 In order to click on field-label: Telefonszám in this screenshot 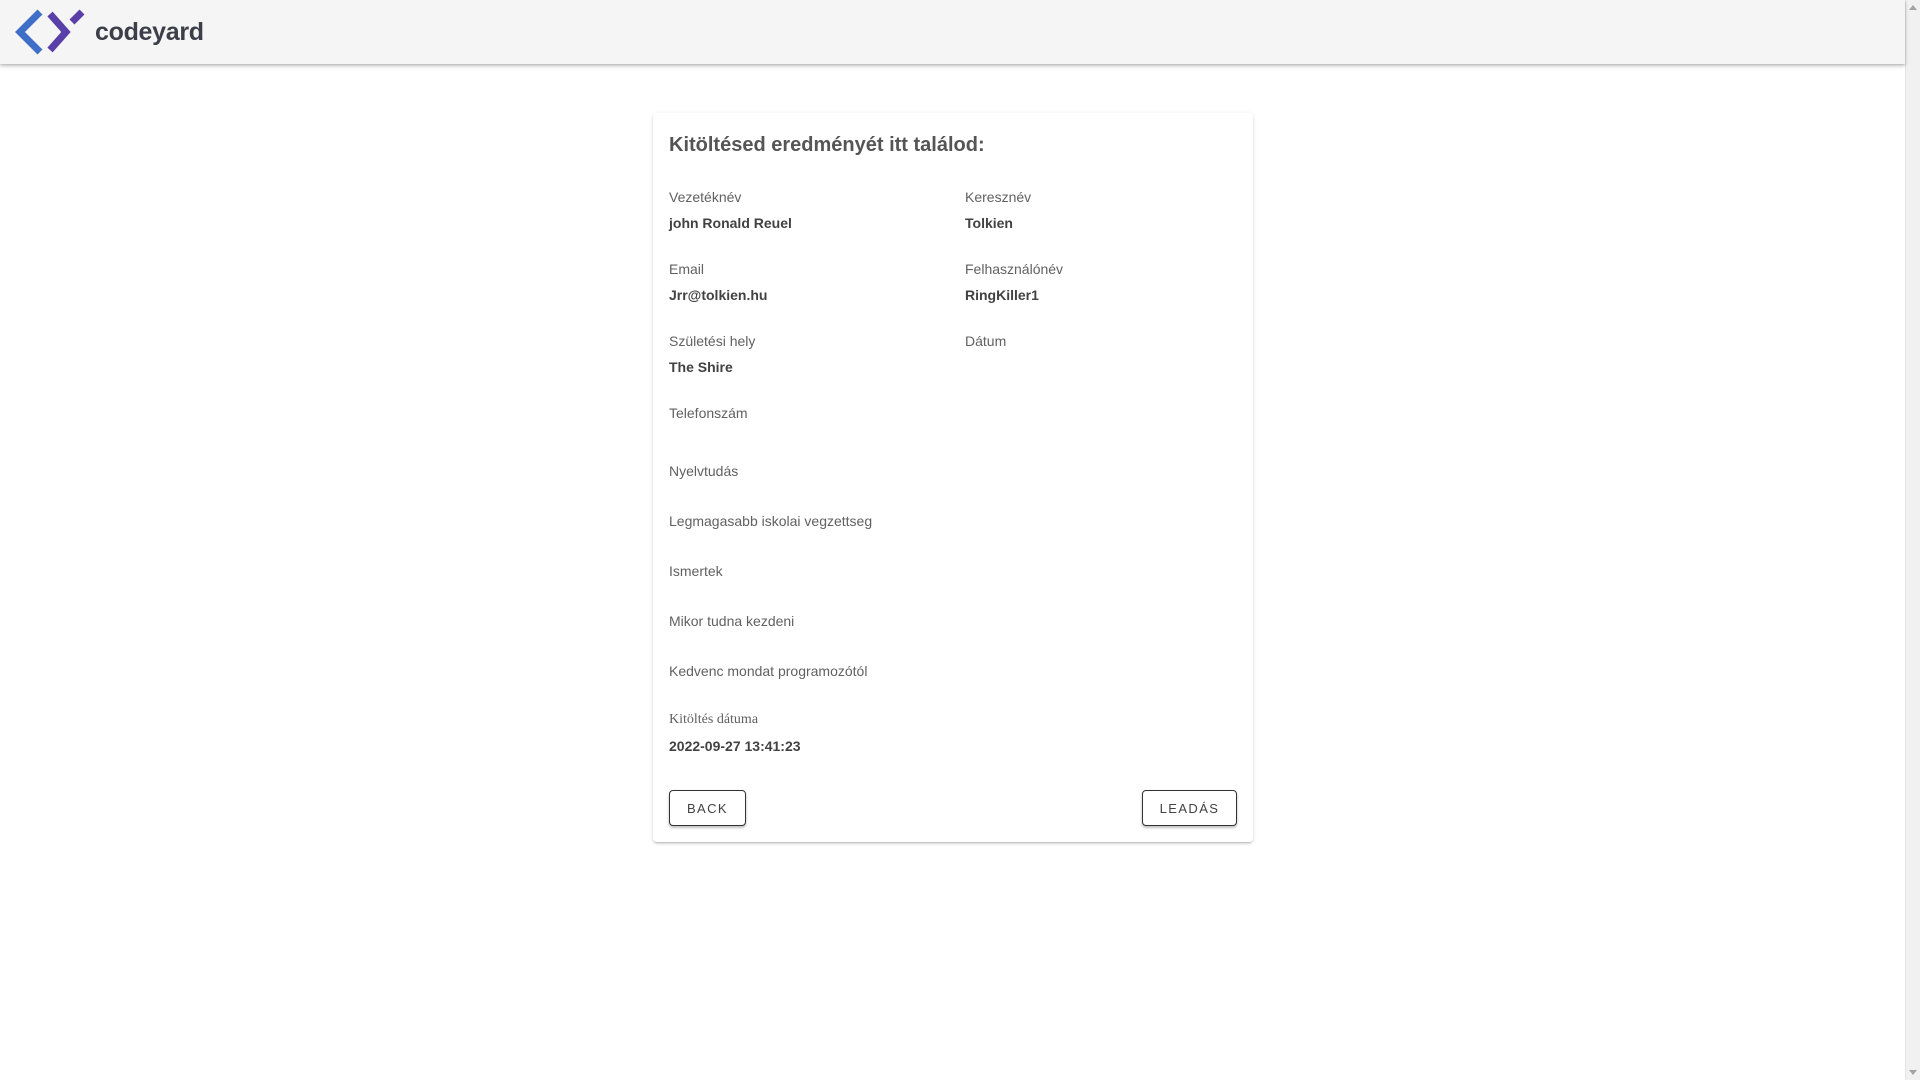, I will do `click(708, 413)`.